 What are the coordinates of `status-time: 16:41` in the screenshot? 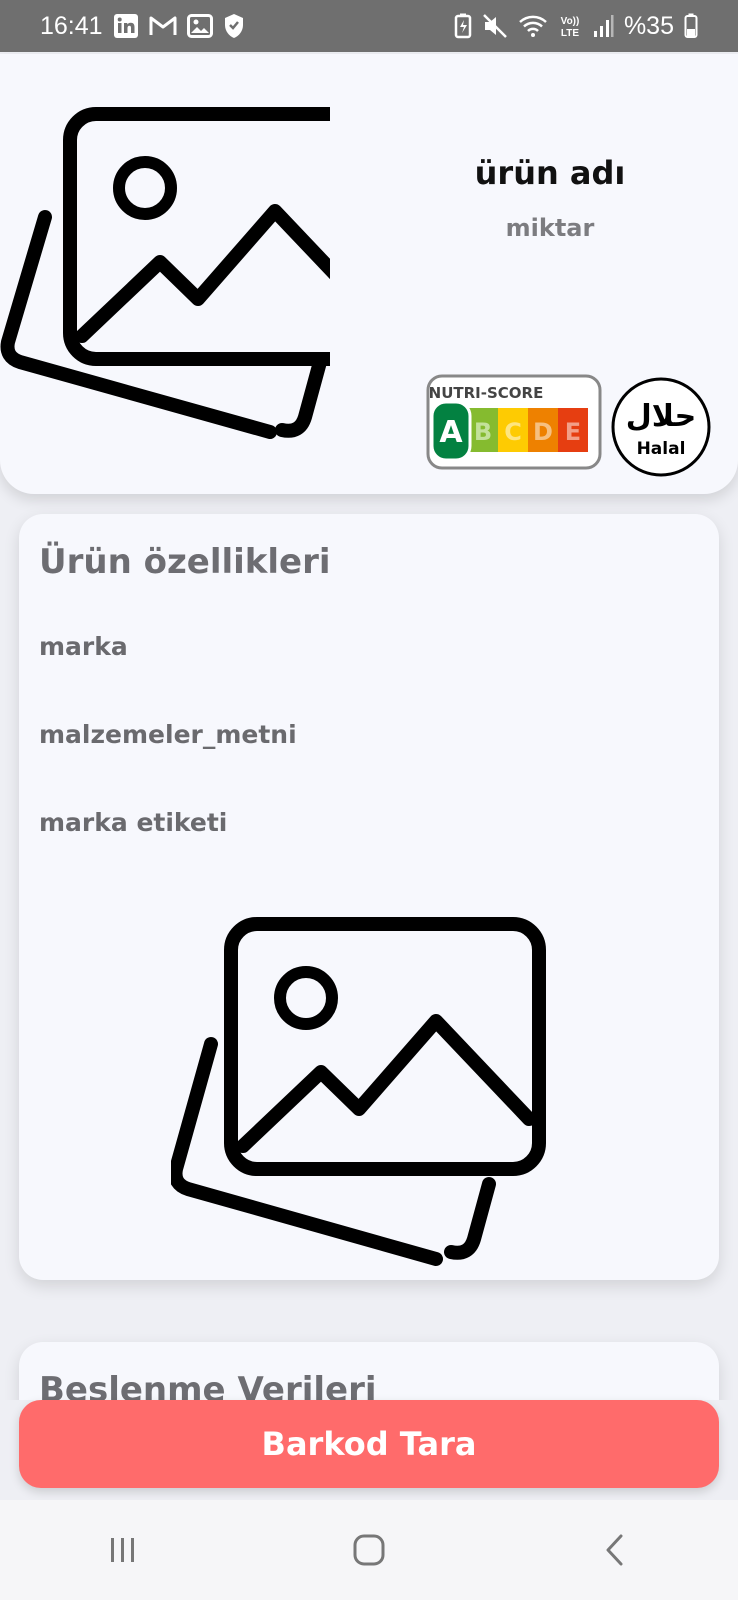 It's located at (71, 25).